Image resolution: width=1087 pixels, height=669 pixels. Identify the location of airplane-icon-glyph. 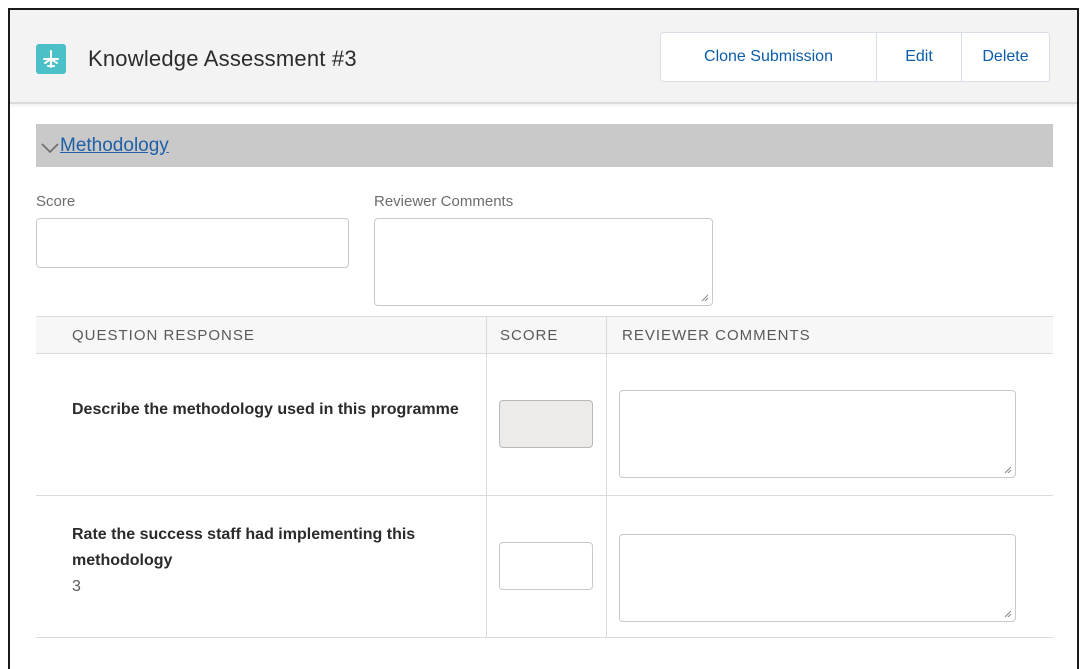
(51, 59).